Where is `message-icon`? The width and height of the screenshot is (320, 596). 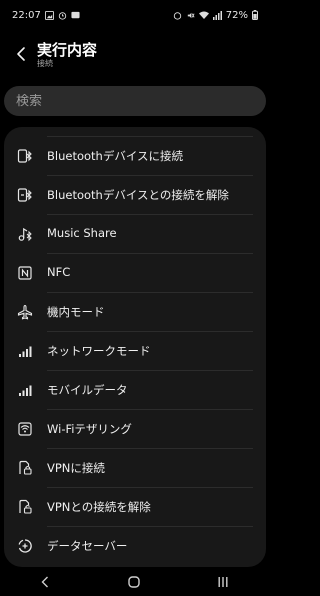 message-icon is located at coordinates (75, 15).